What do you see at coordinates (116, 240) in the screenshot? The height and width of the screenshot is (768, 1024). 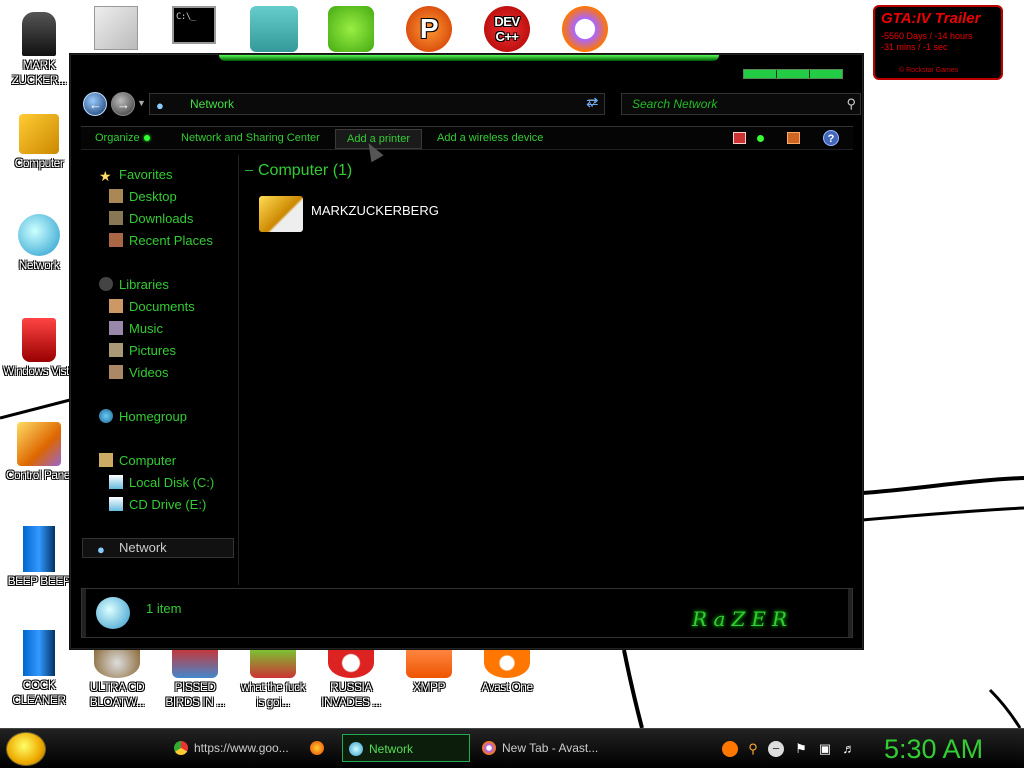 I see `recent-places-icon` at bounding box center [116, 240].